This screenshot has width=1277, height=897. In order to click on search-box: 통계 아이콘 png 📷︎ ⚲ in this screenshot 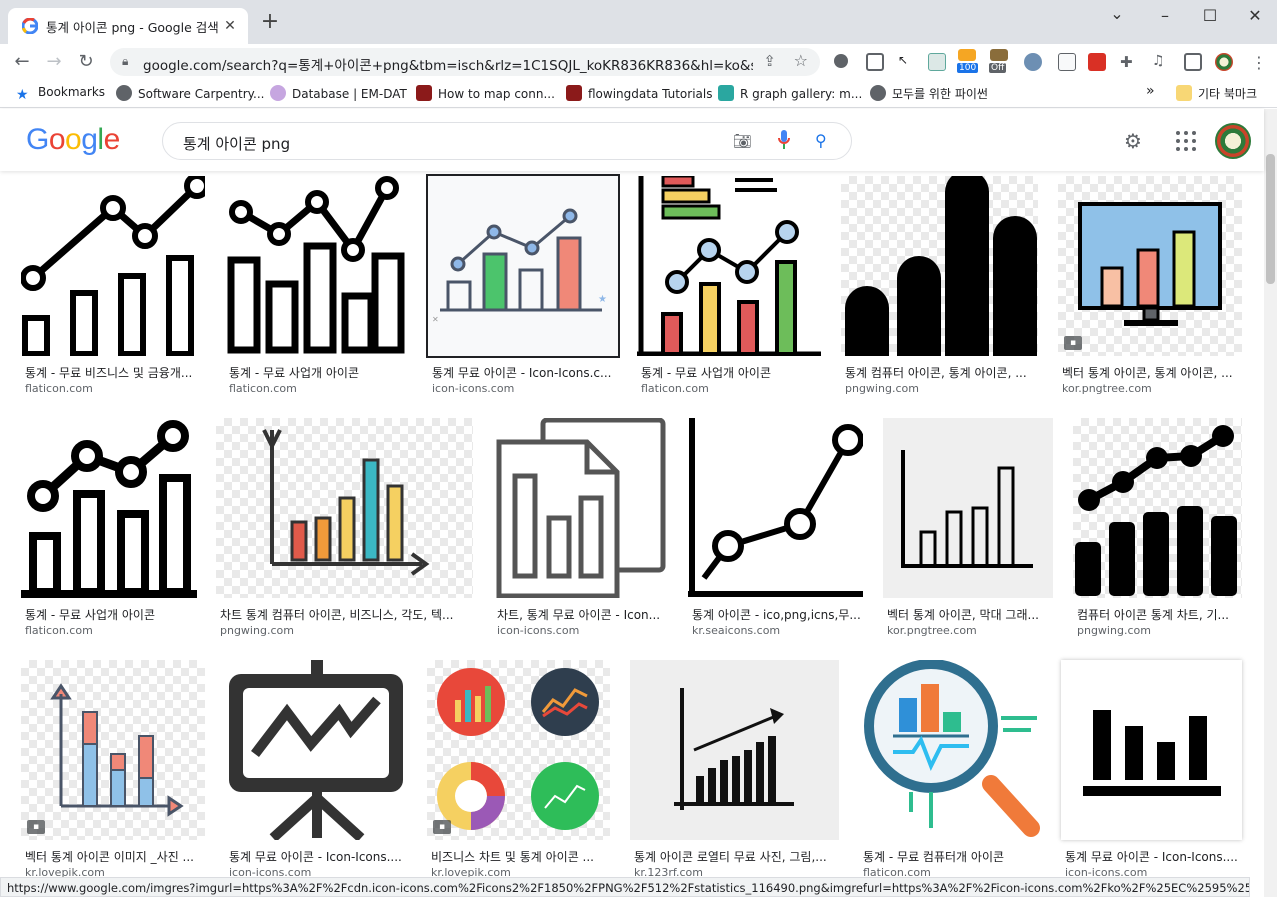, I will do `click(507, 141)`.